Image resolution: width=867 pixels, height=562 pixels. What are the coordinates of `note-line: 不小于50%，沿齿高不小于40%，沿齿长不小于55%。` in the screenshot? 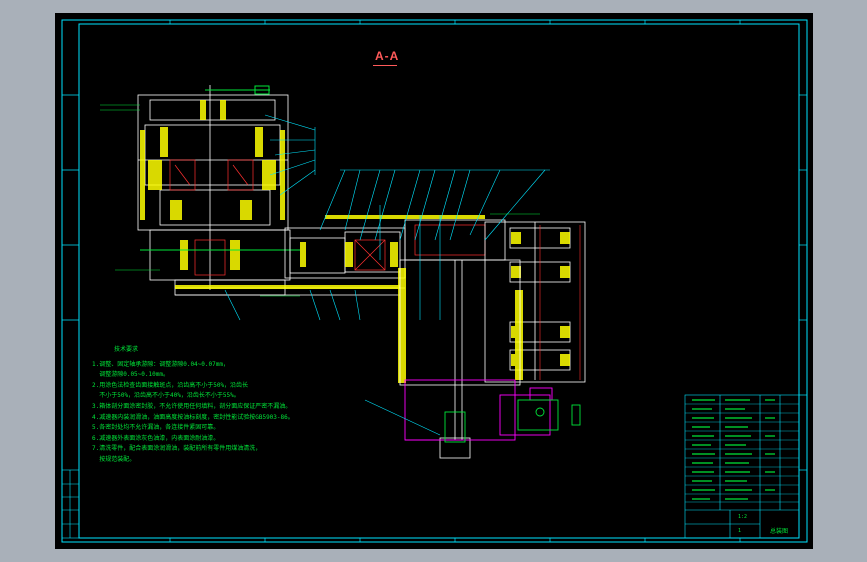 It's located at (166, 396).